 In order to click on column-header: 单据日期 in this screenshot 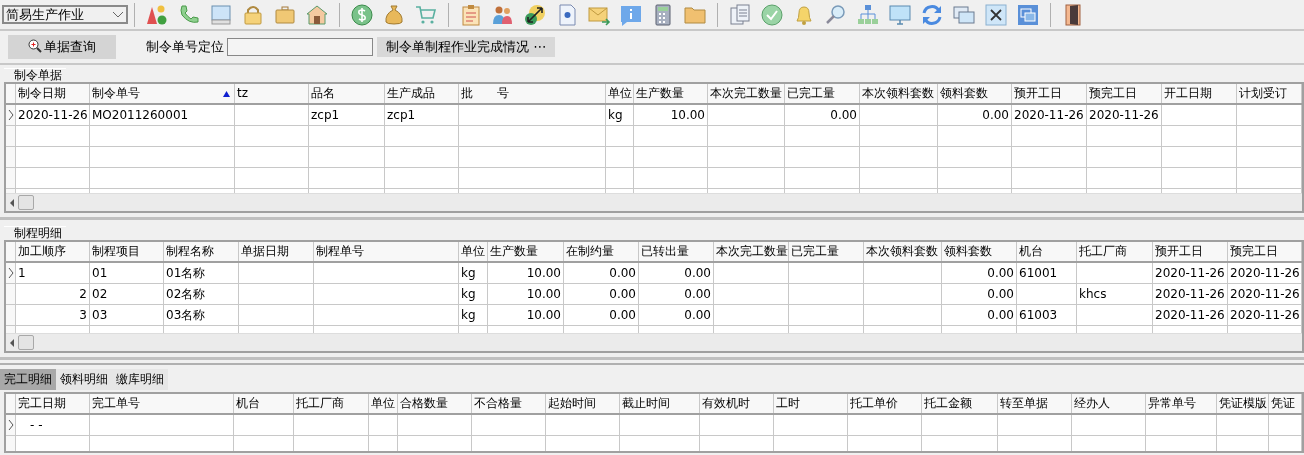, I will do `click(276, 251)`.